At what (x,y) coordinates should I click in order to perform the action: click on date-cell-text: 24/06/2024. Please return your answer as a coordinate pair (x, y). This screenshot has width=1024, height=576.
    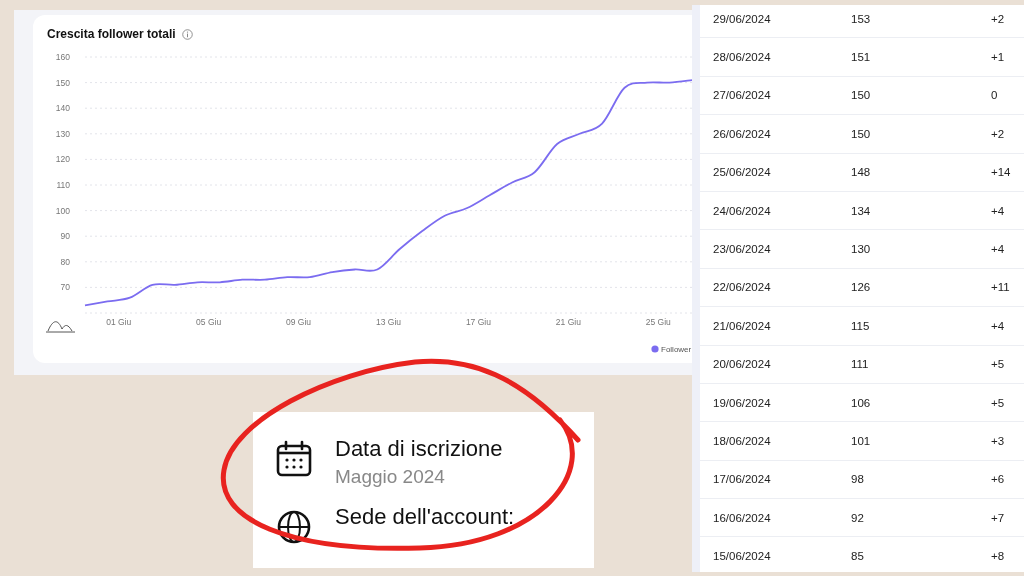
    Looking at the image, I should click on (742, 210).